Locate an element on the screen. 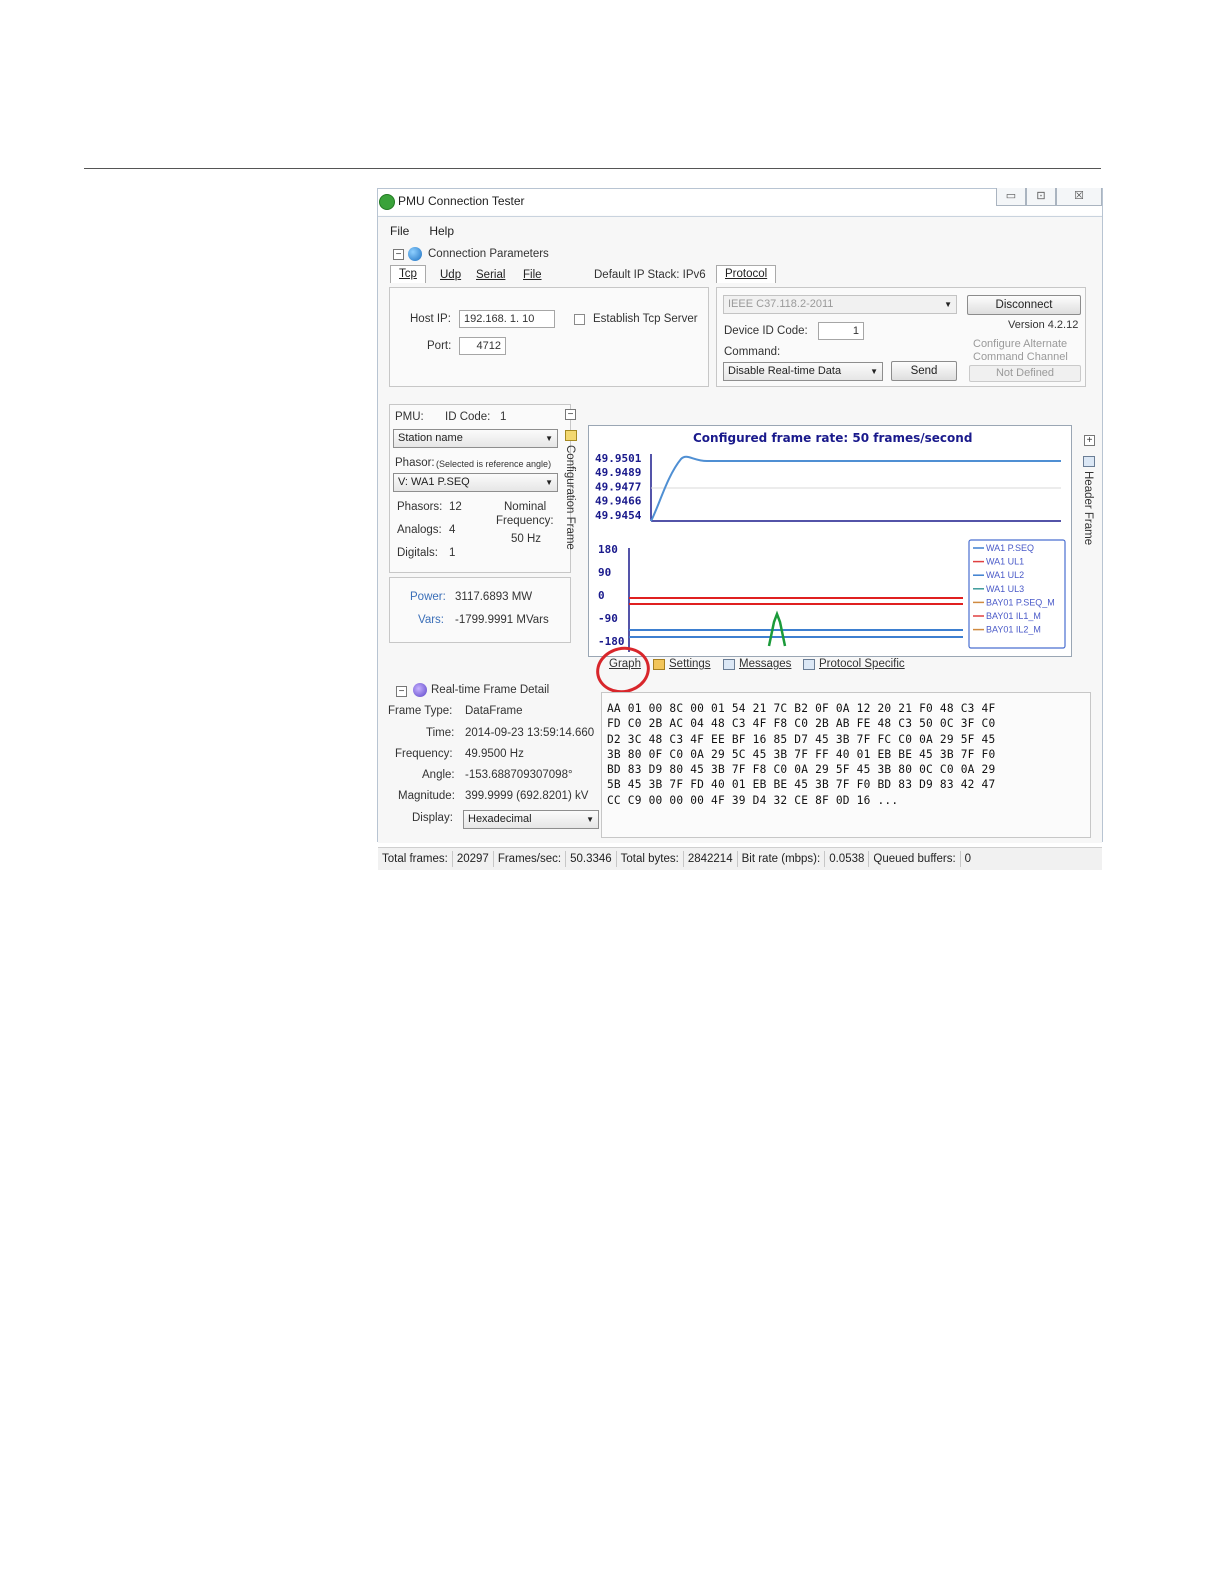  command-label: Command: is located at coordinates (752, 352).